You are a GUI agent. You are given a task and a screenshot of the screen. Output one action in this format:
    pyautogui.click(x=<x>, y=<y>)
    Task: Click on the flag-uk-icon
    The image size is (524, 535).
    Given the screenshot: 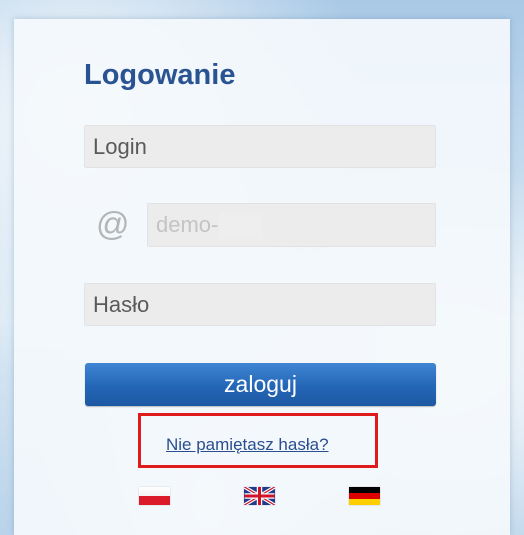 What is the action you would take?
    pyautogui.click(x=259, y=496)
    